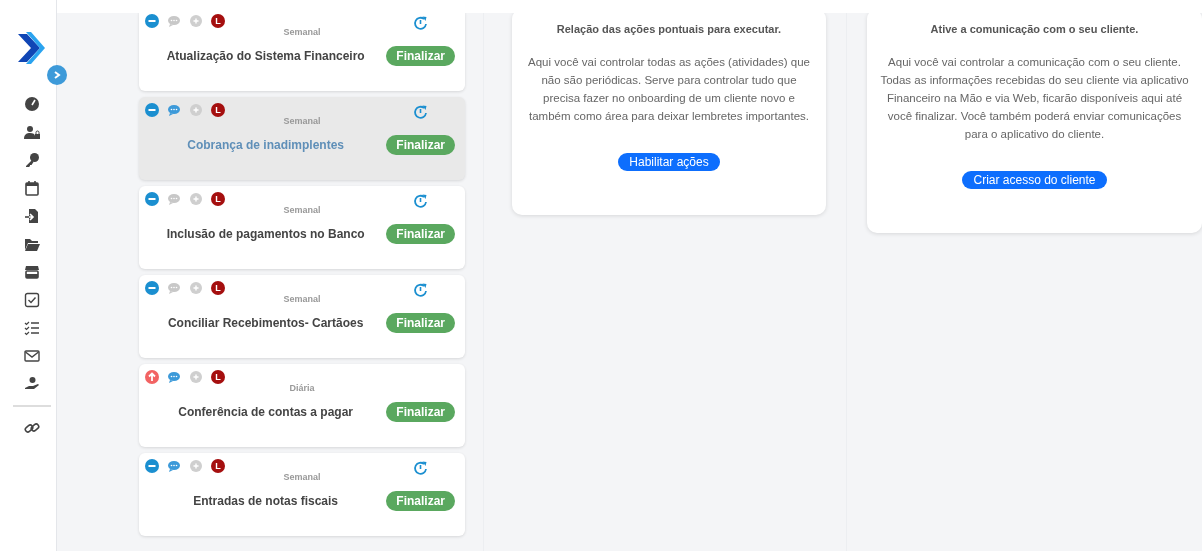  I want to click on file-import-icon, so click(32, 216).